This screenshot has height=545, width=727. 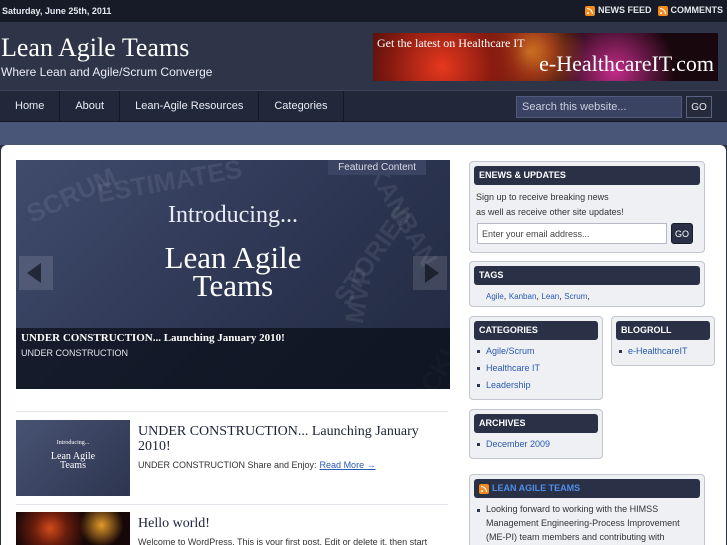 I want to click on archive-list: December 2009, so click(x=536, y=444).